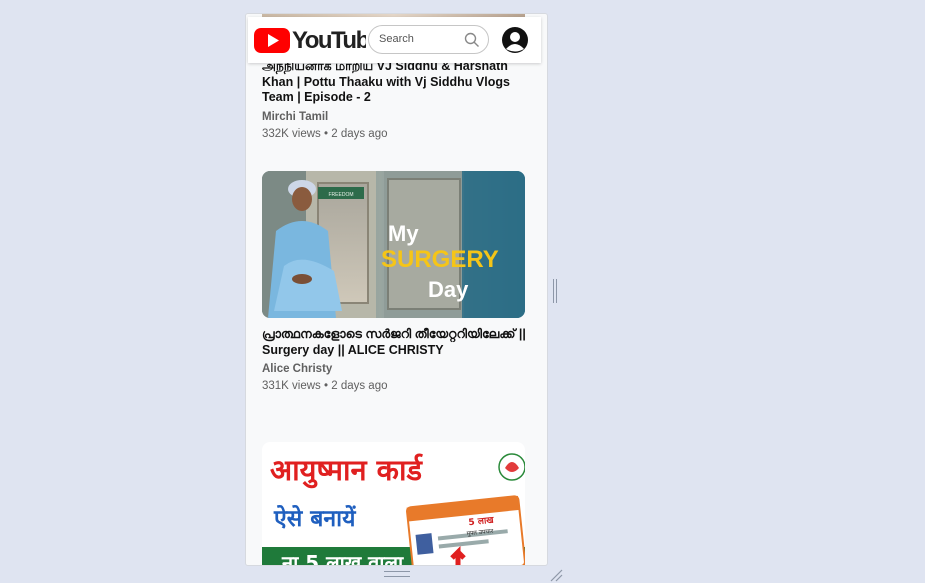 Image resolution: width=925 pixels, height=583 pixels. What do you see at coordinates (515, 40) in the screenshot?
I see `account-avatar-icon` at bounding box center [515, 40].